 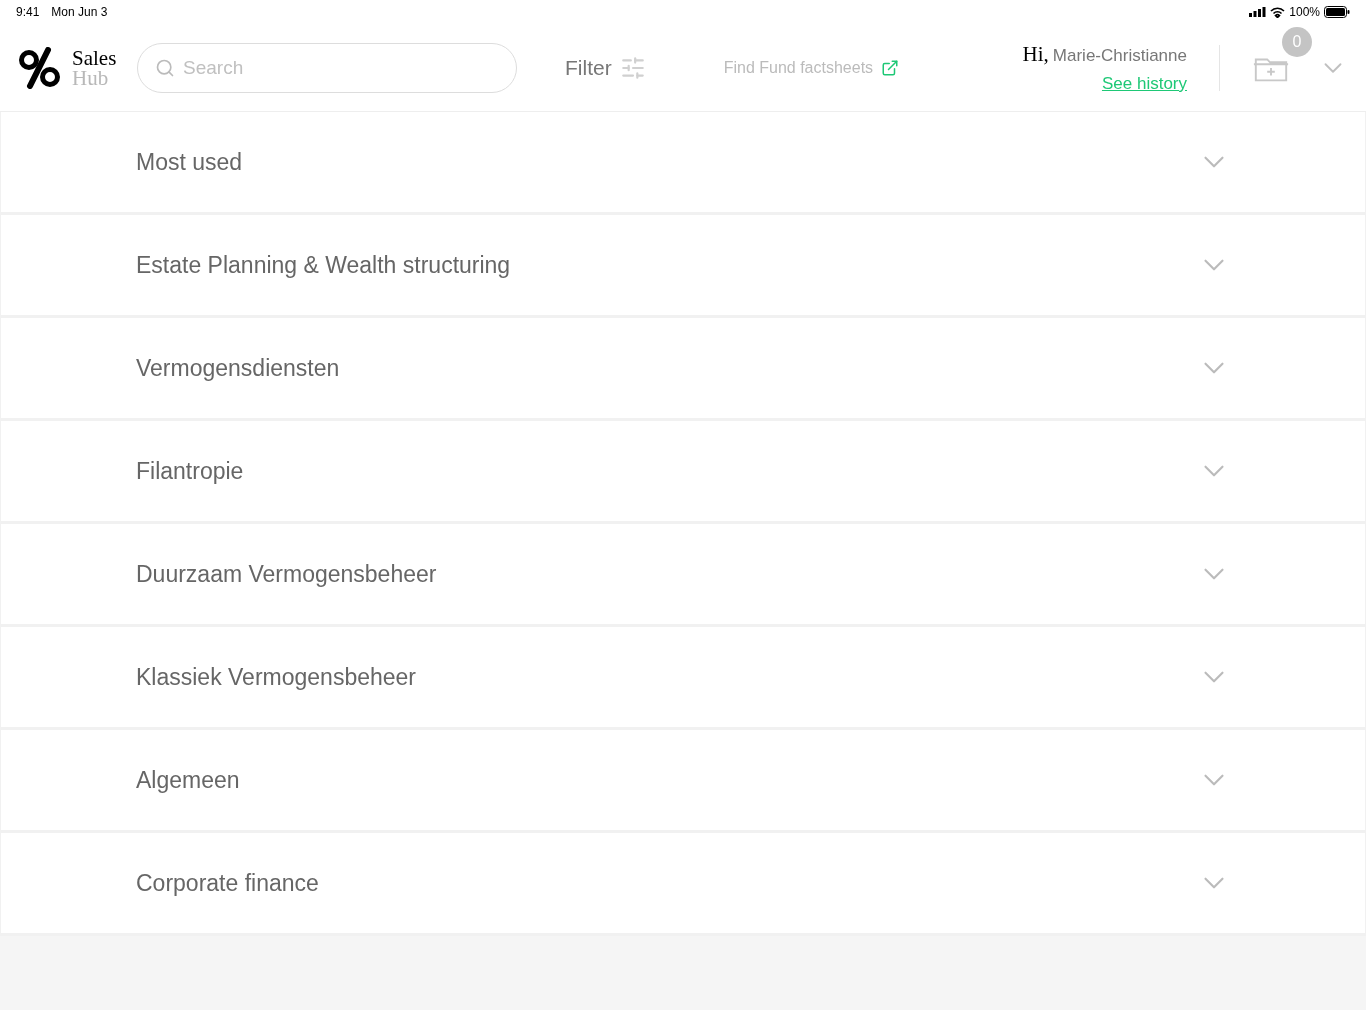 I want to click on accordion-section: Most used, so click(x=683, y=163).